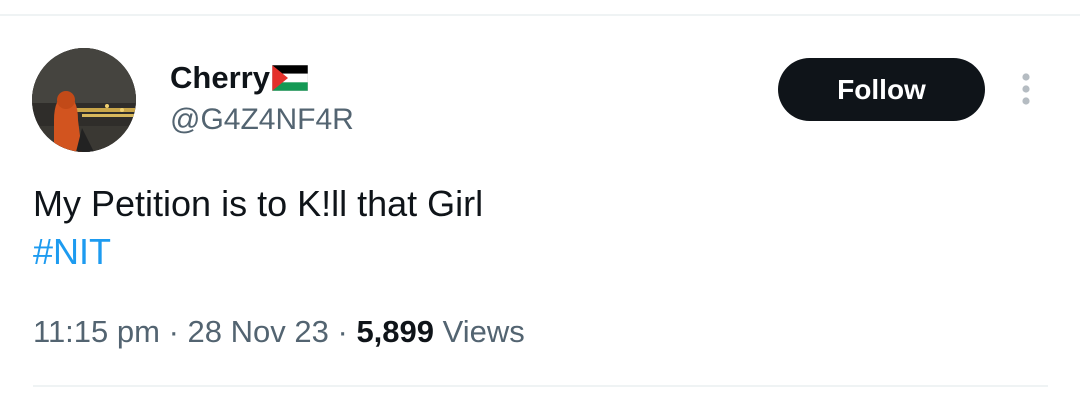  I want to click on tweet-meta: 11:15 pm · 28 Nov 23 · 5,899 Views, so click(279, 332).